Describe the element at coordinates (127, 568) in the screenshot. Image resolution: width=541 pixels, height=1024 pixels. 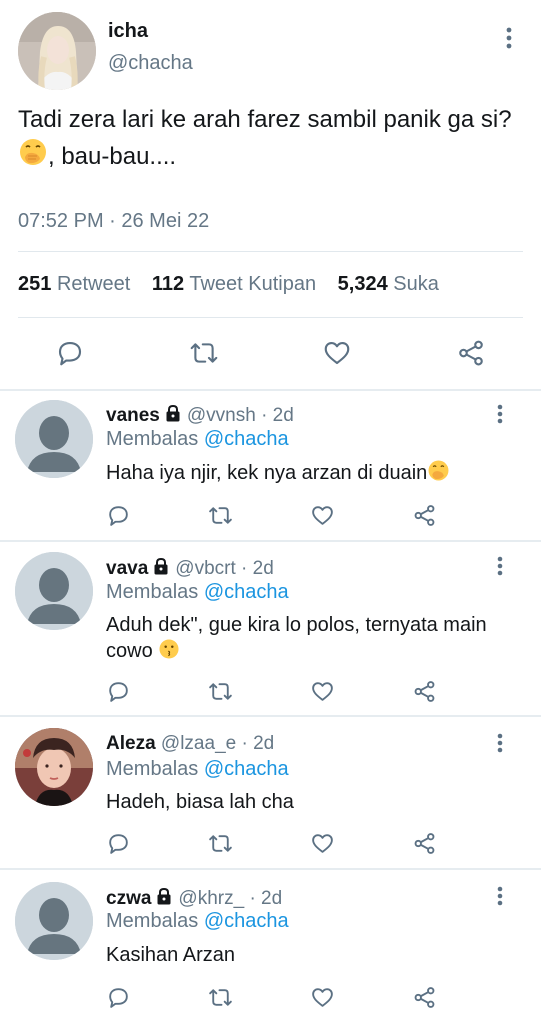
I see `display-name: vava` at that location.